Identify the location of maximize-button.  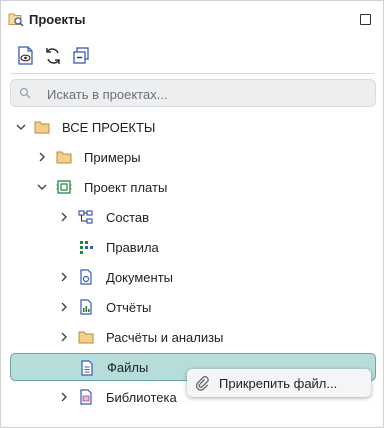
(365, 19).